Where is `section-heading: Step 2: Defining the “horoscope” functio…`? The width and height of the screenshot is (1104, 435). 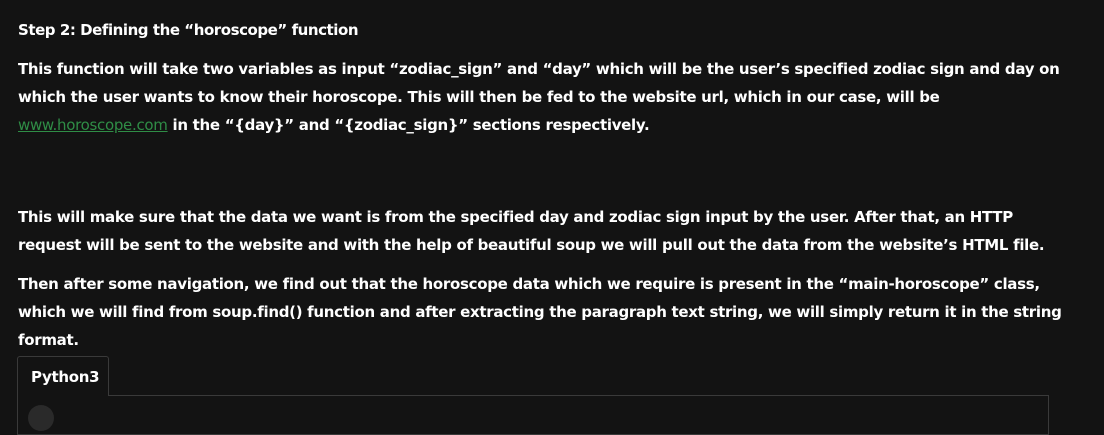
section-heading: Step 2: Defining the “horoscope” functio… is located at coordinates (188, 30).